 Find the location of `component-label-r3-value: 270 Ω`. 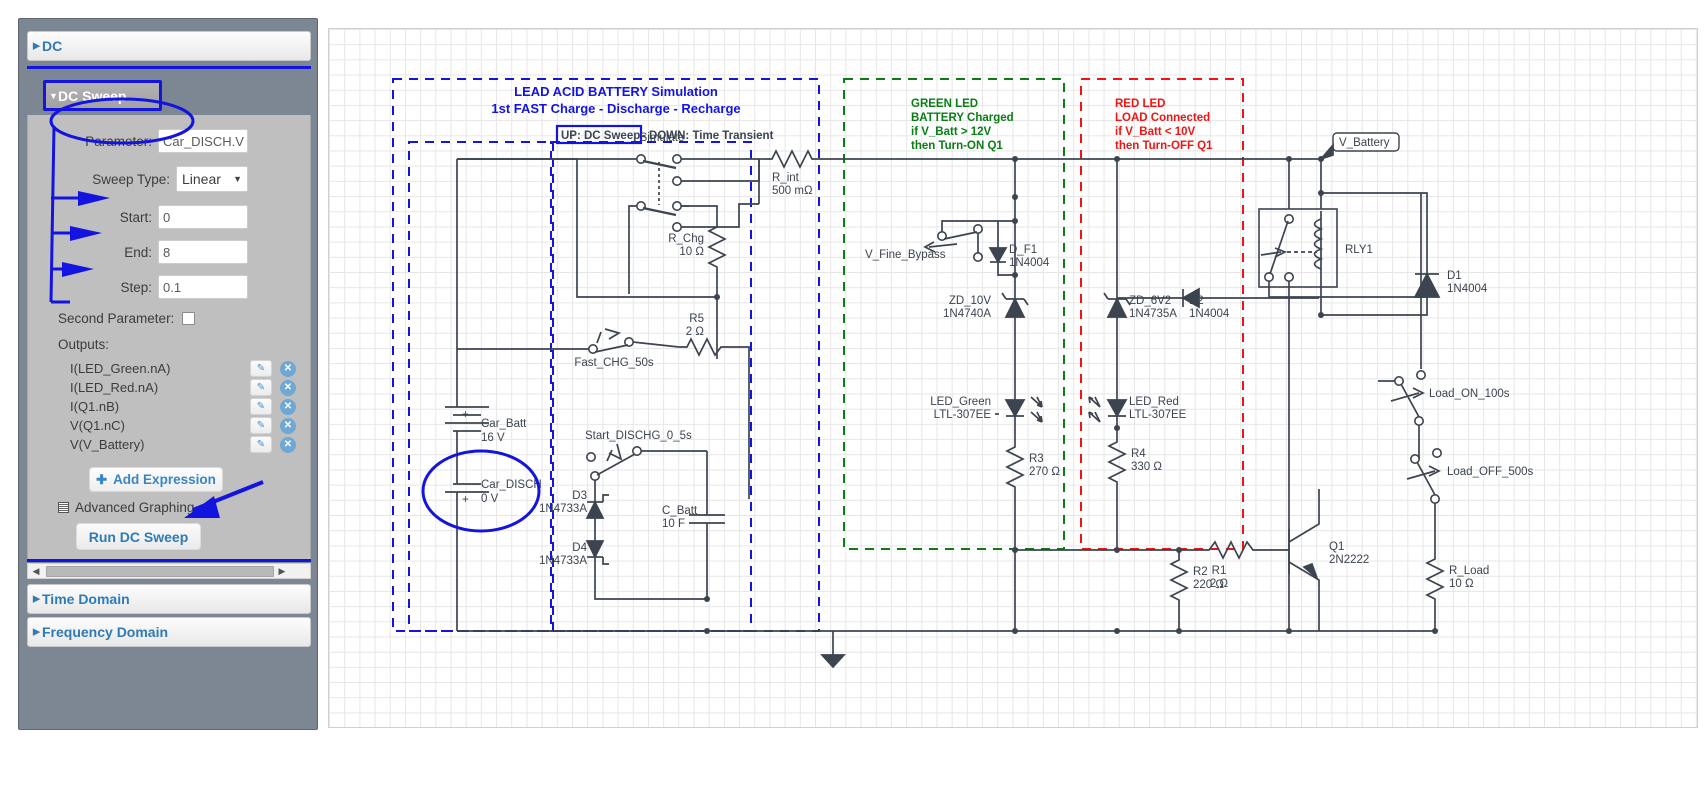

component-label-r3-value: 270 Ω is located at coordinates (1044, 472).